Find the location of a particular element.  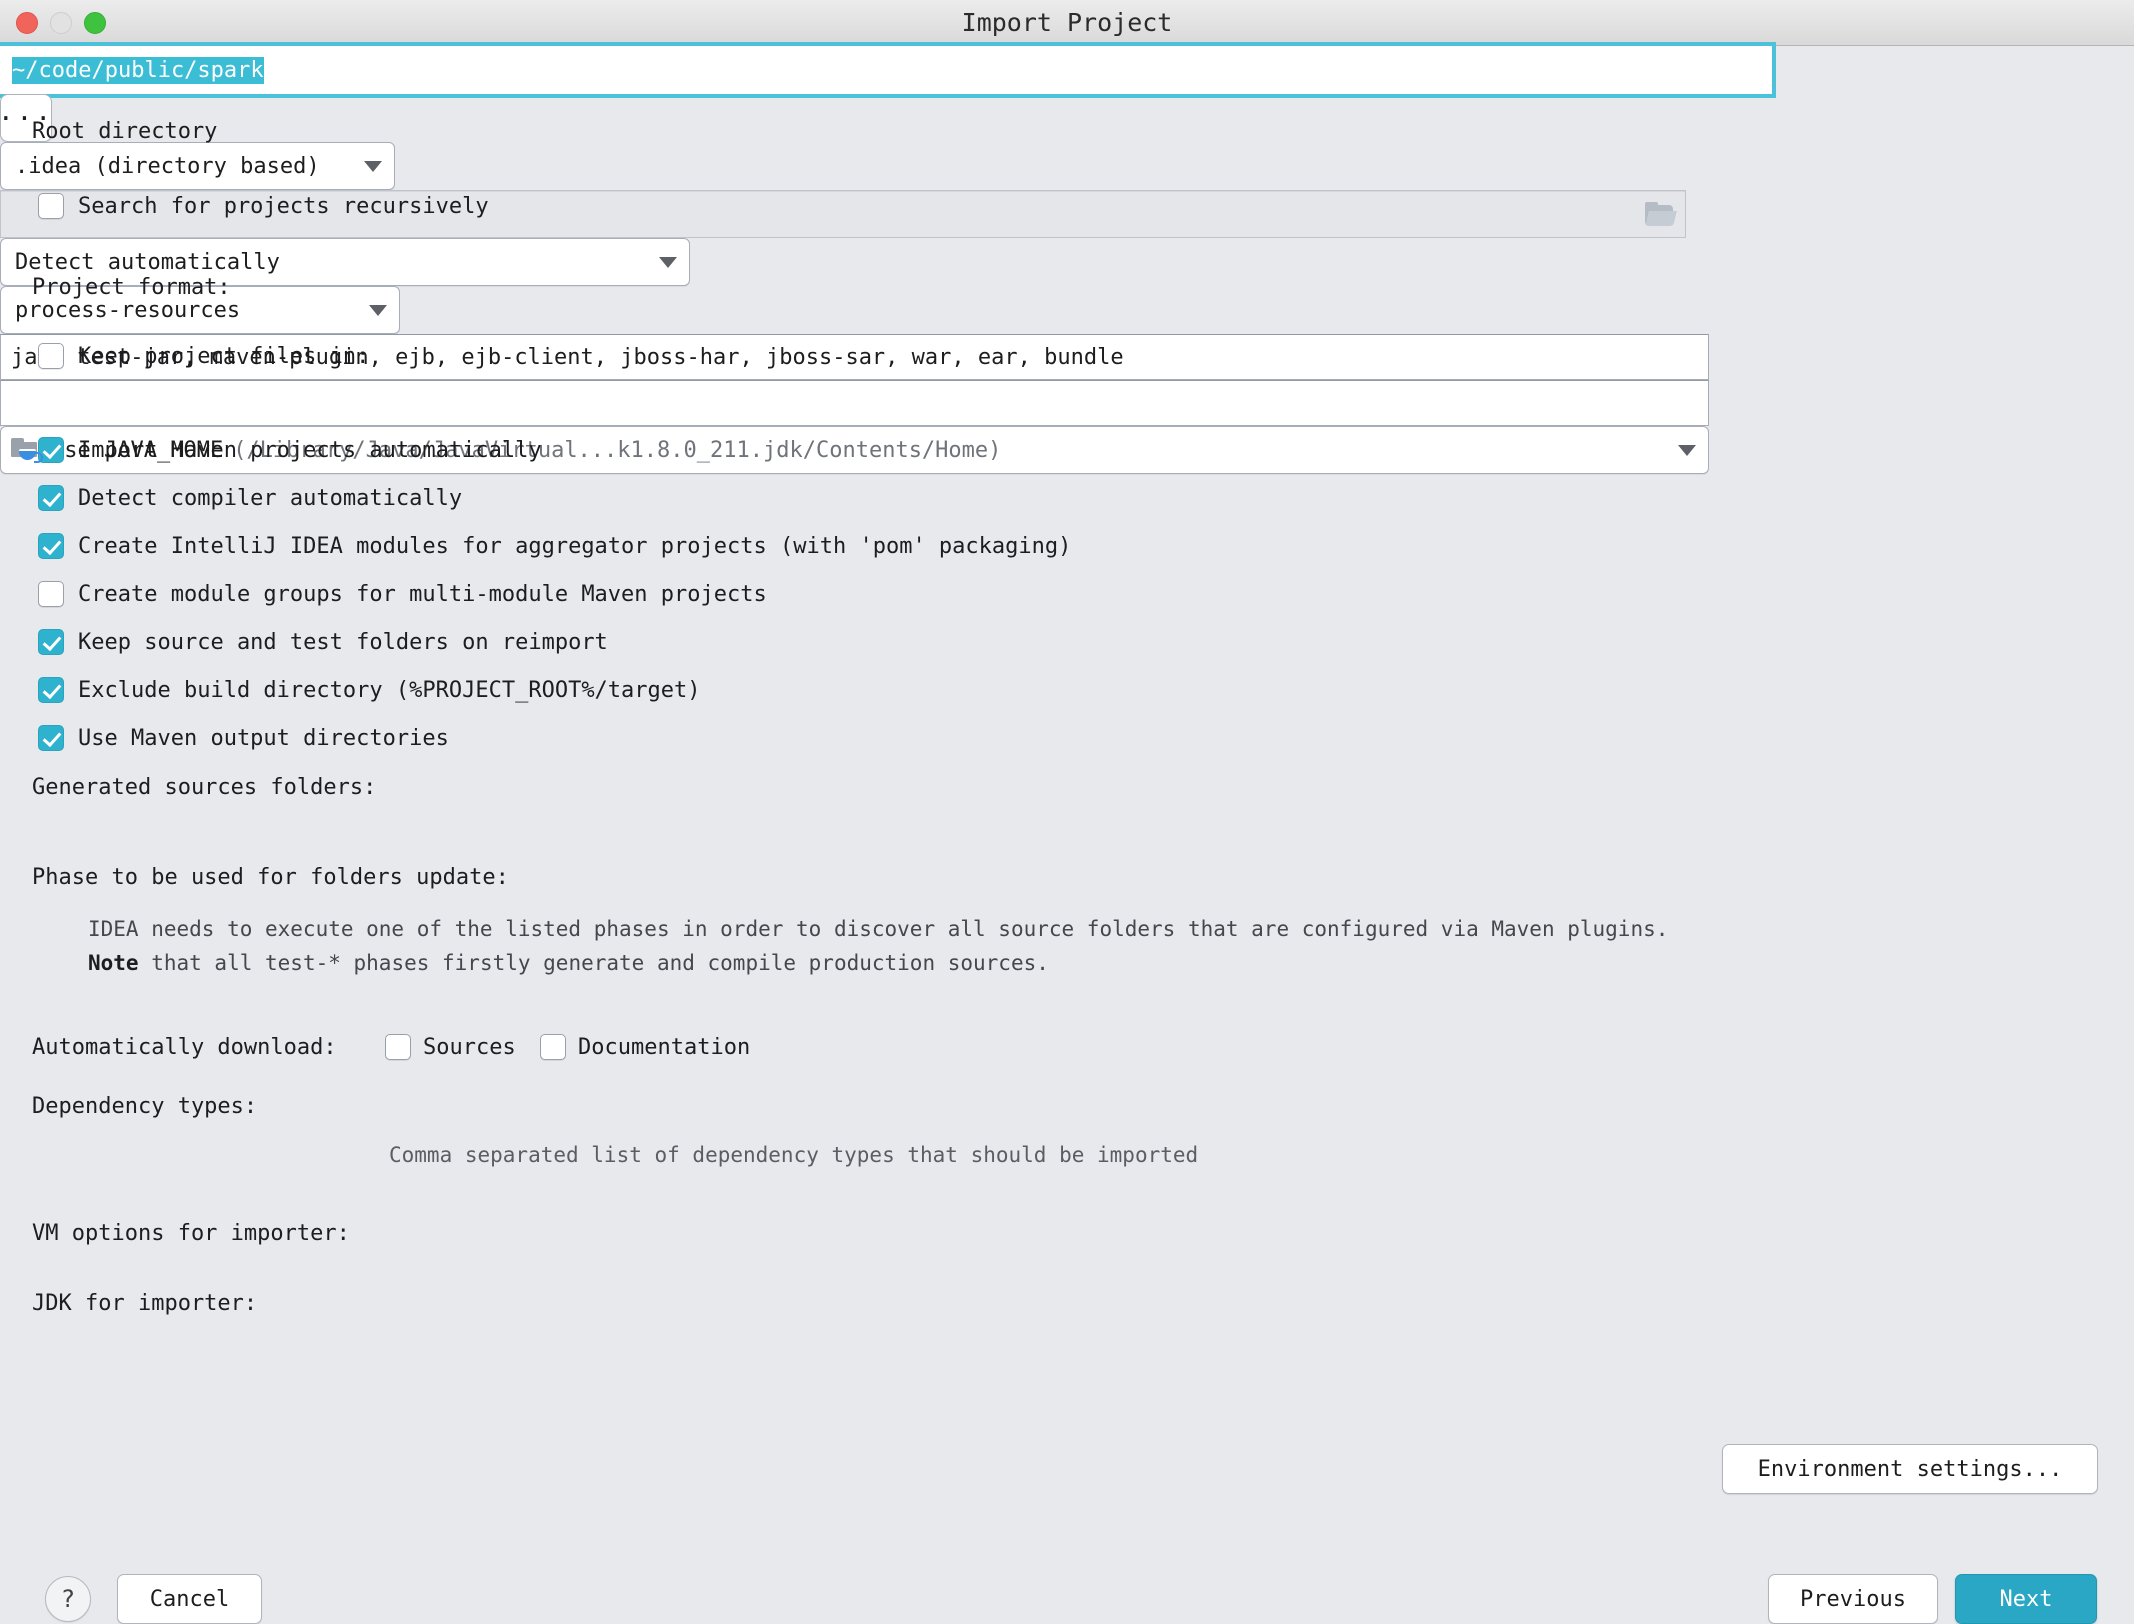

project-format-label-wrap: Project format: is located at coordinates (131, 287).